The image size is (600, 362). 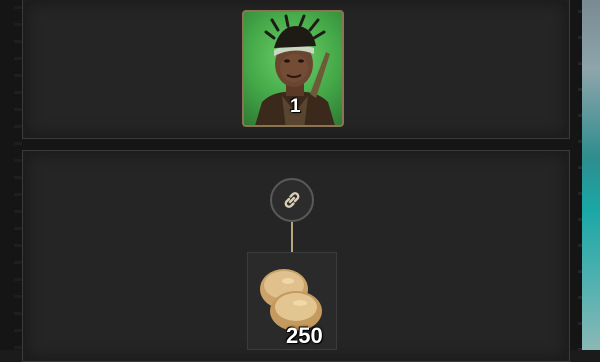 What do you see at coordinates (293, 68) in the screenshot?
I see `character-card: 1` at bounding box center [293, 68].